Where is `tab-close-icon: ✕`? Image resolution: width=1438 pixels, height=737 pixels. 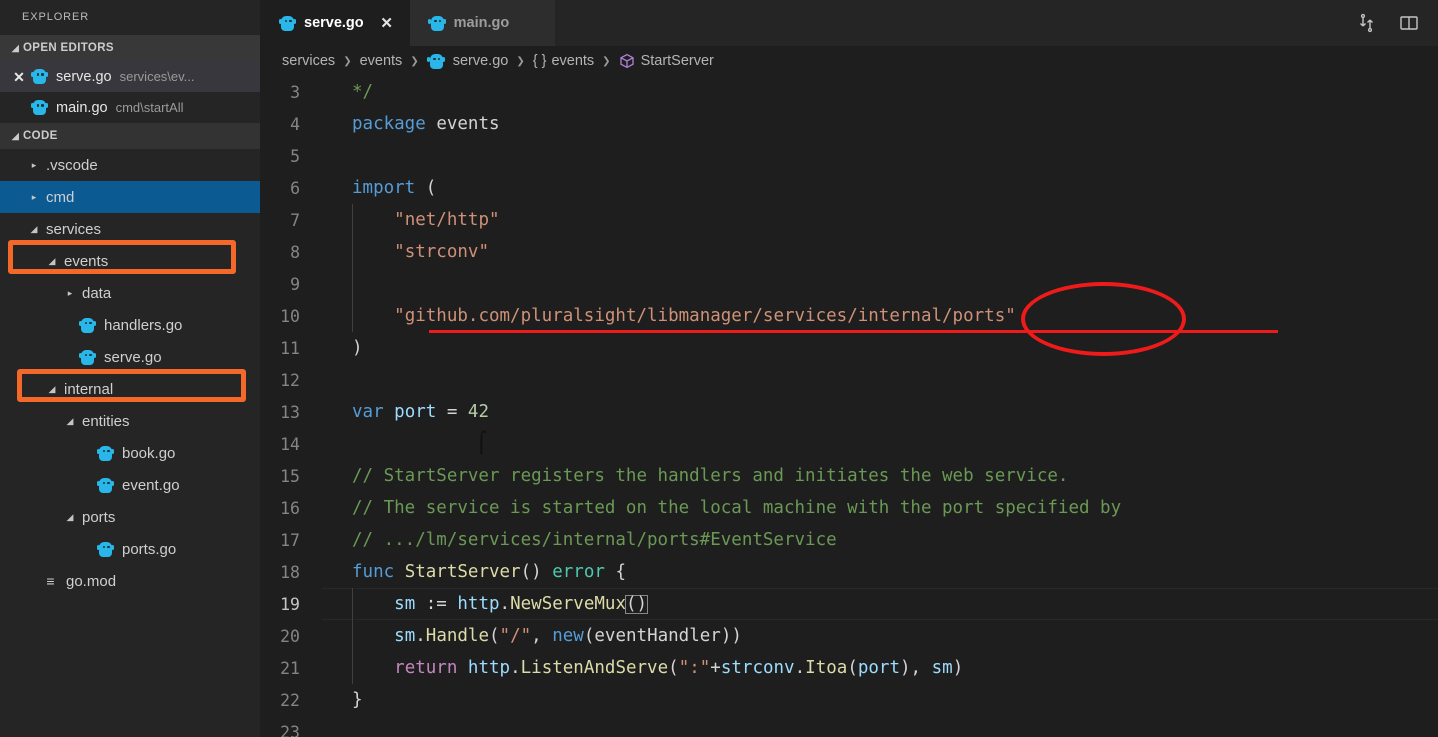
tab-close-icon: ✕ is located at coordinates (387, 23).